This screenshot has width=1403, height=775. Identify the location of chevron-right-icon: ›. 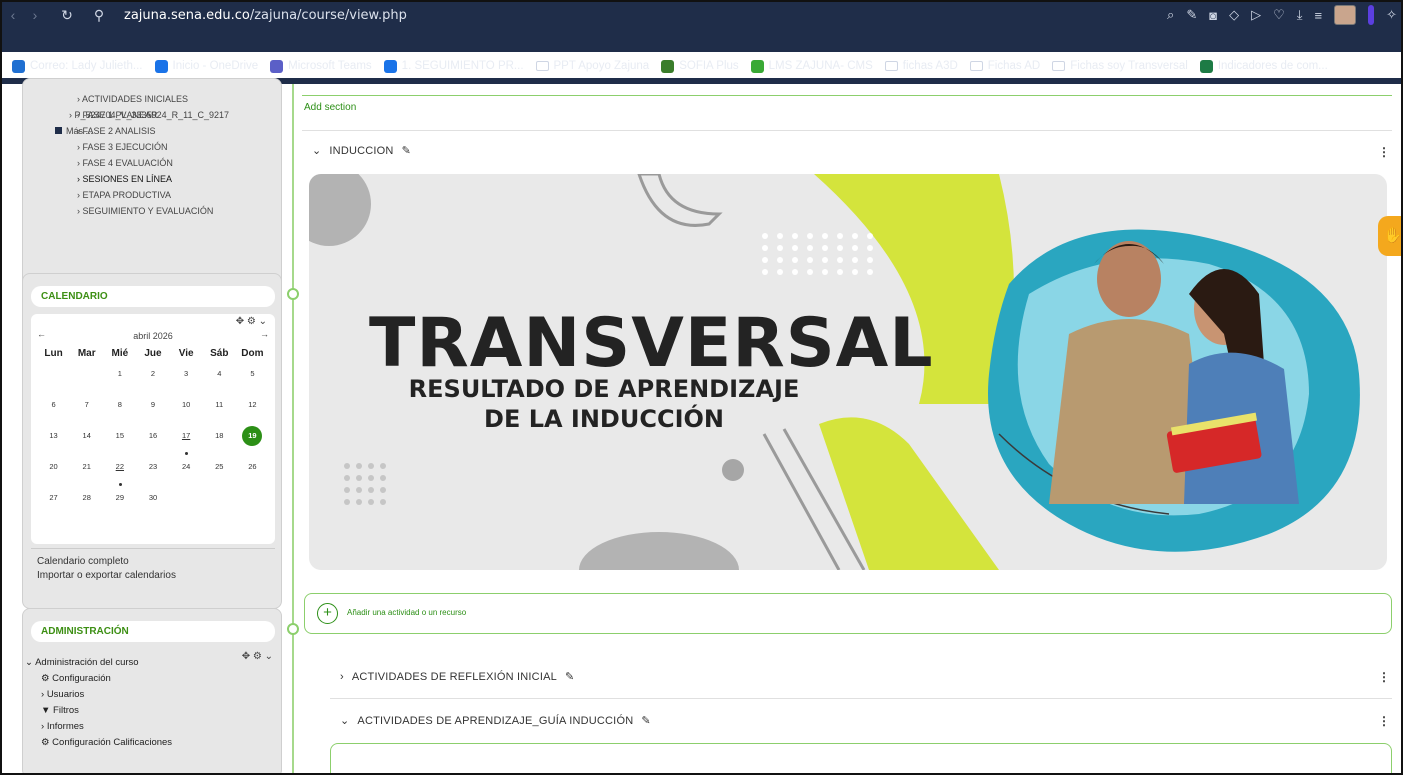
(342, 677).